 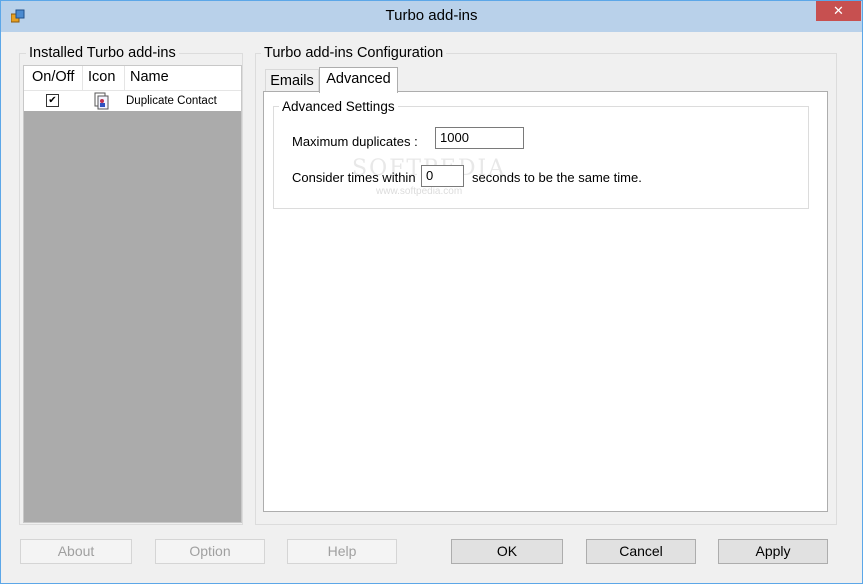 I want to click on title-bar: Turbo add-ins ✕, so click(x=431, y=16).